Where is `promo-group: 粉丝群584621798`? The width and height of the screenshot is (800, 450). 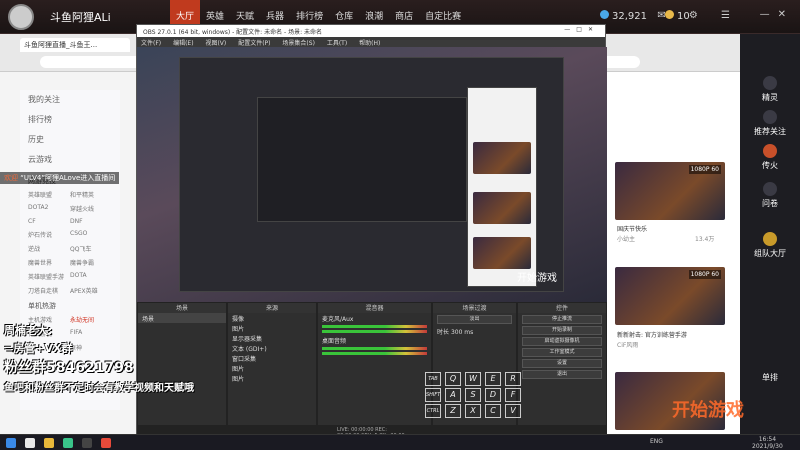 promo-group: 粉丝群584621798 is located at coordinates (69, 368).